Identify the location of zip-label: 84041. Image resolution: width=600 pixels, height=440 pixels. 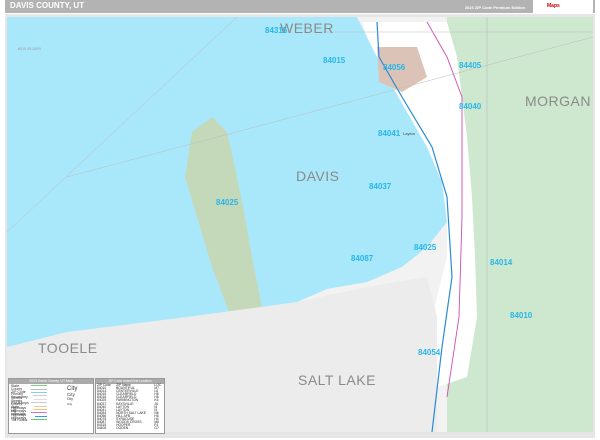
(389, 133).